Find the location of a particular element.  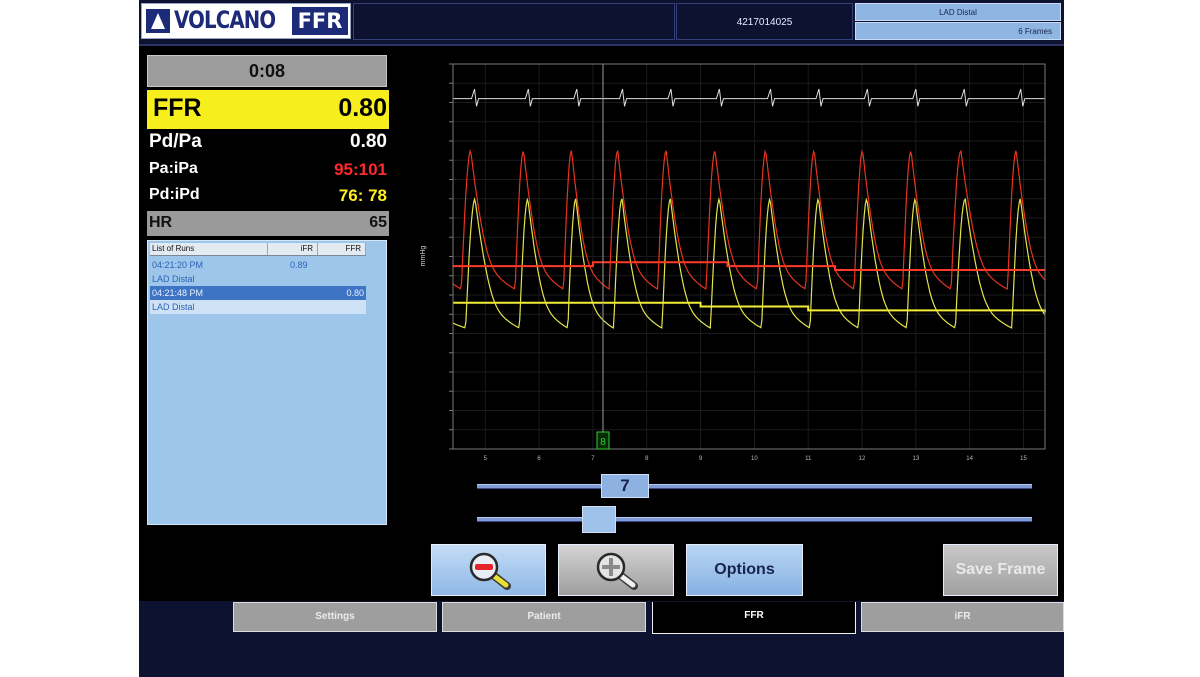

options-button: Options is located at coordinates (744, 570).